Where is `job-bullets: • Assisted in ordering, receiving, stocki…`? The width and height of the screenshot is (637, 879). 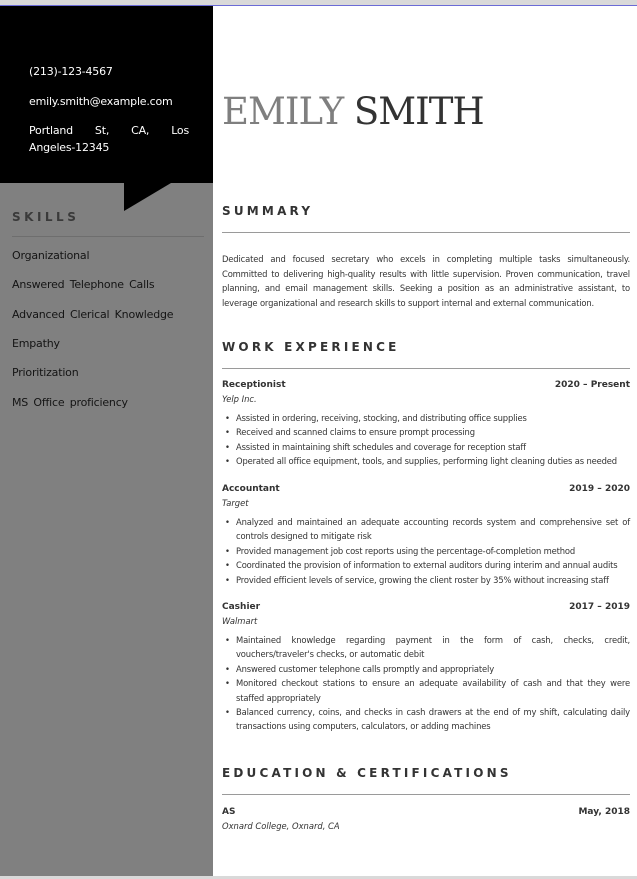 job-bullets: • Assisted in ordering, receiving, stocki… is located at coordinates (426, 440).